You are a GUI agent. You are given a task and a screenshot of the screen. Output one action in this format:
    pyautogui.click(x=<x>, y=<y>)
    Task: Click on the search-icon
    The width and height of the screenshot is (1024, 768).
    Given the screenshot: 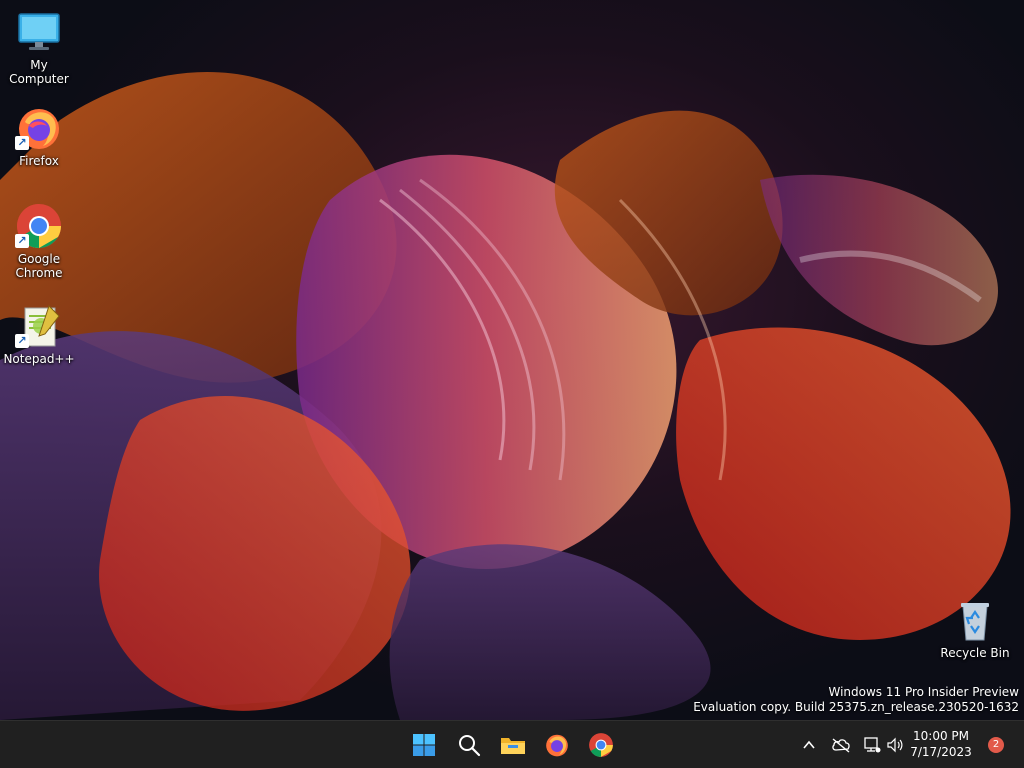 What is the action you would take?
    pyautogui.click(x=470, y=746)
    